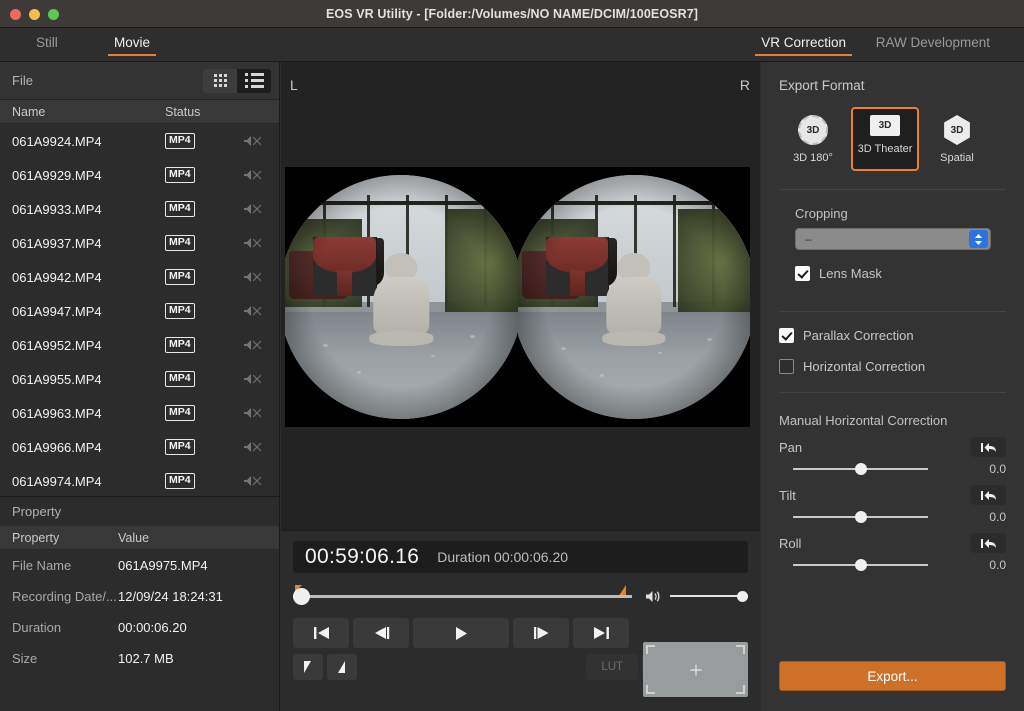 The image size is (1024, 711). I want to click on window-controls, so click(34, 14).